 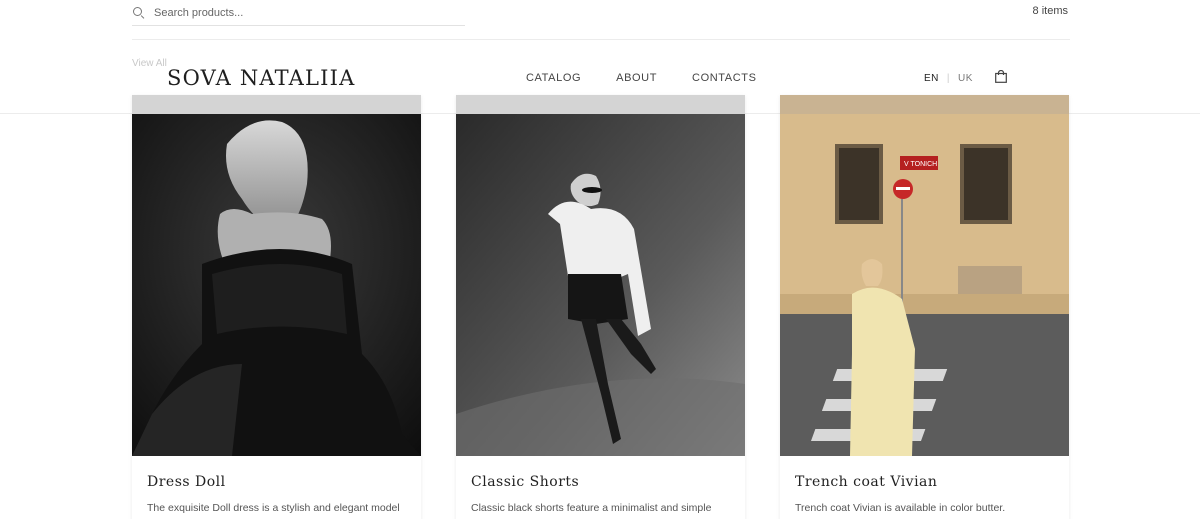 What do you see at coordinates (261, 78) in the screenshot?
I see `site-logo: SOVA NATALIIA` at bounding box center [261, 78].